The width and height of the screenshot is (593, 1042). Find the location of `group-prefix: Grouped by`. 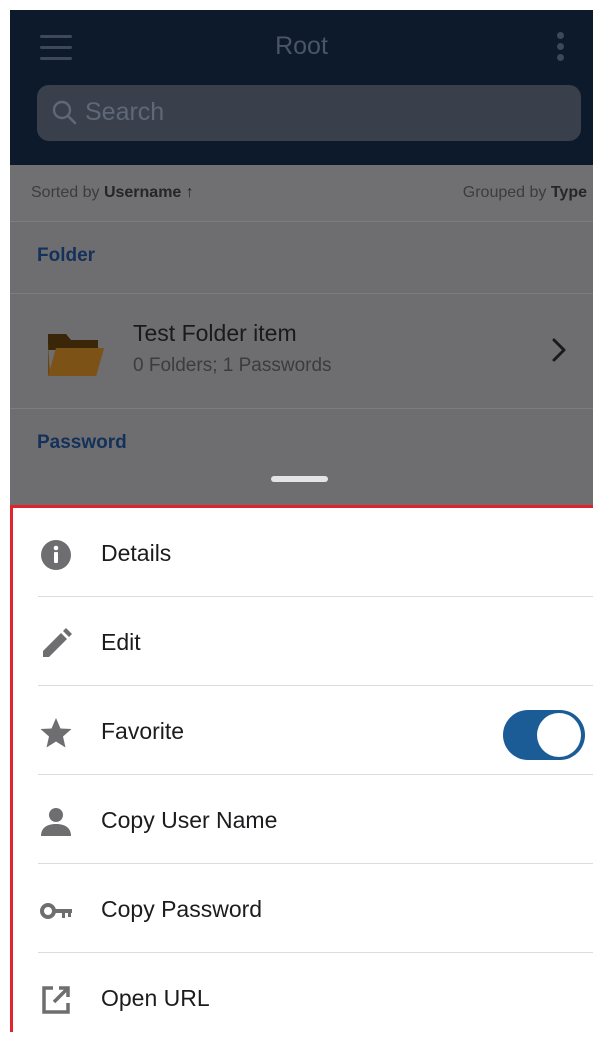

group-prefix: Grouped by is located at coordinates (506, 192).